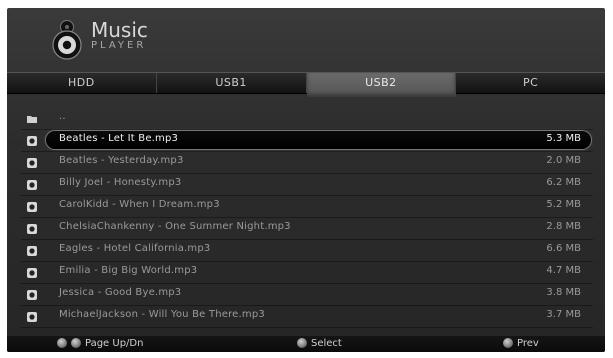 This screenshot has height=358, width=613. What do you see at coordinates (381, 85) in the screenshot?
I see `tab-usb2: USB2` at bounding box center [381, 85].